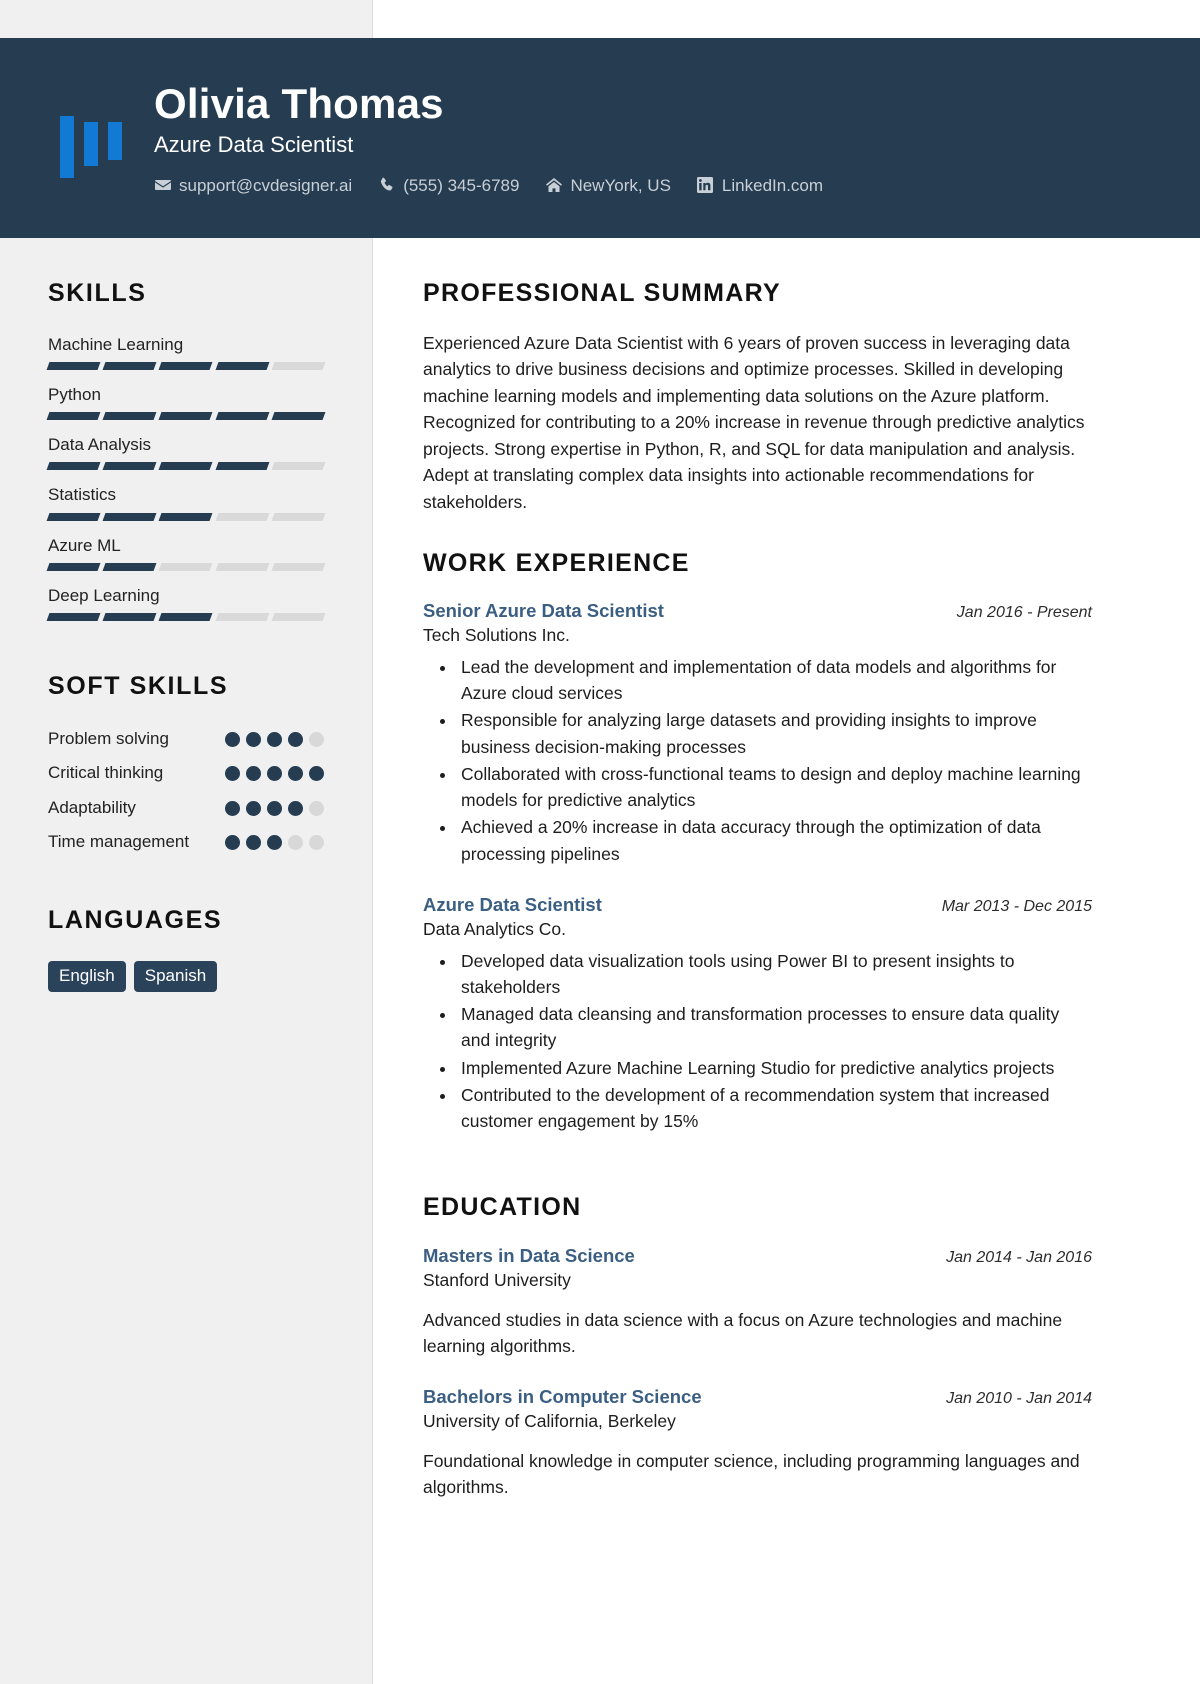 The image size is (1200, 1684). Describe the element at coordinates (620, 185) in the screenshot. I see `contact-location-text: NewYork, US` at that location.